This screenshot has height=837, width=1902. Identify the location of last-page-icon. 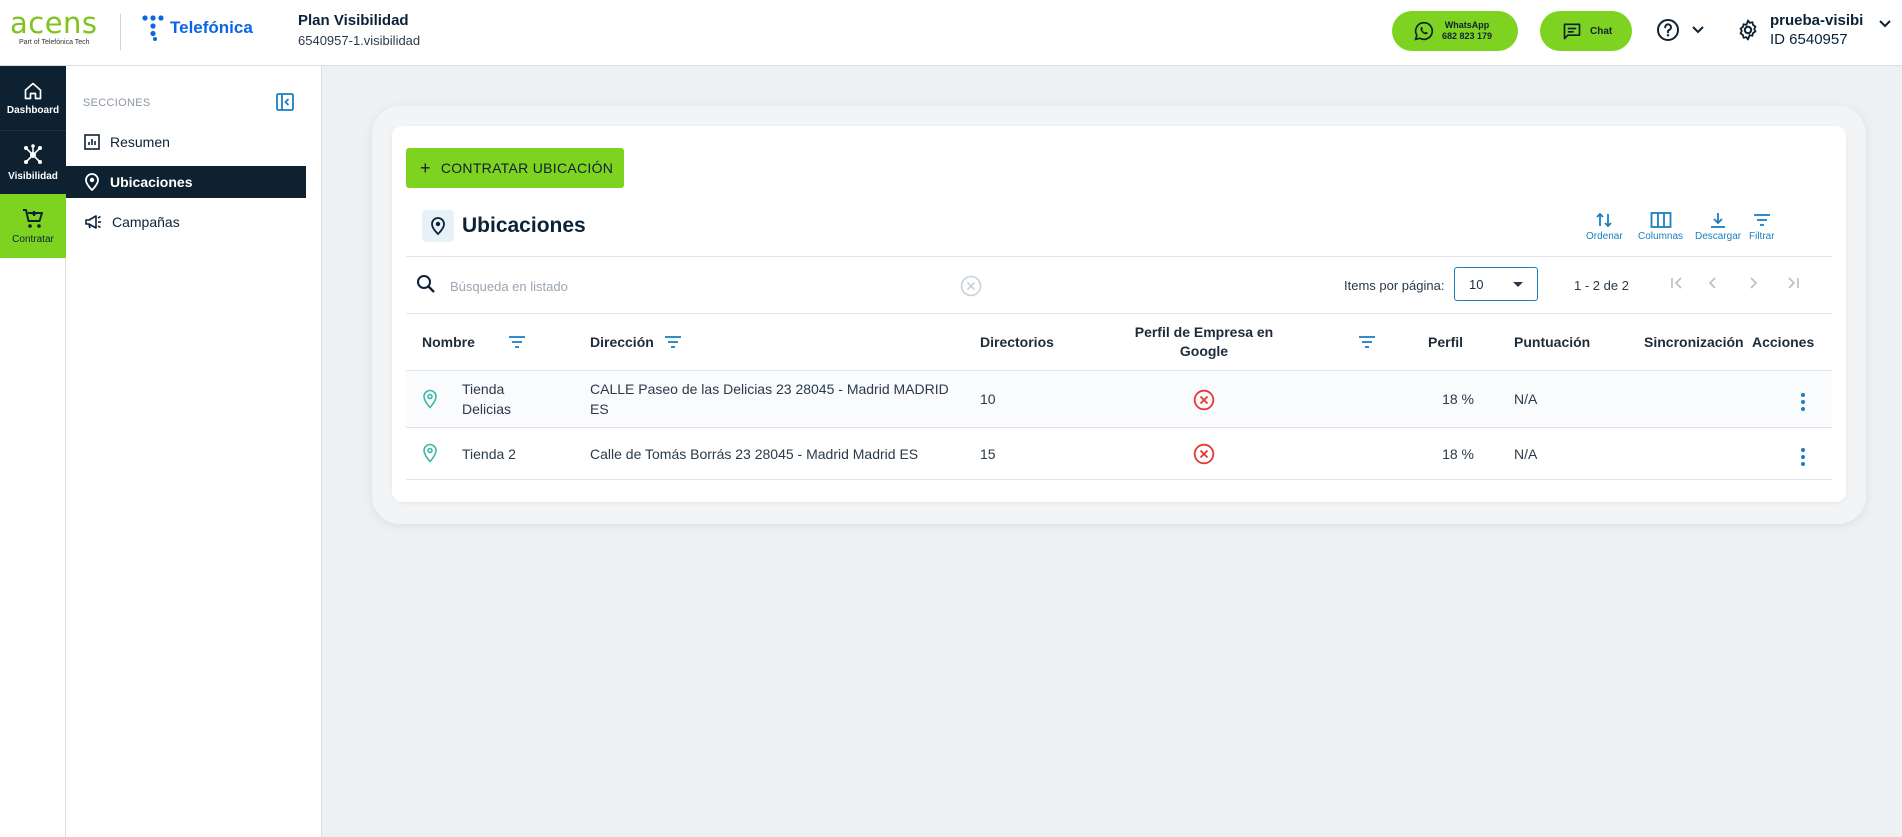
(1793, 283).